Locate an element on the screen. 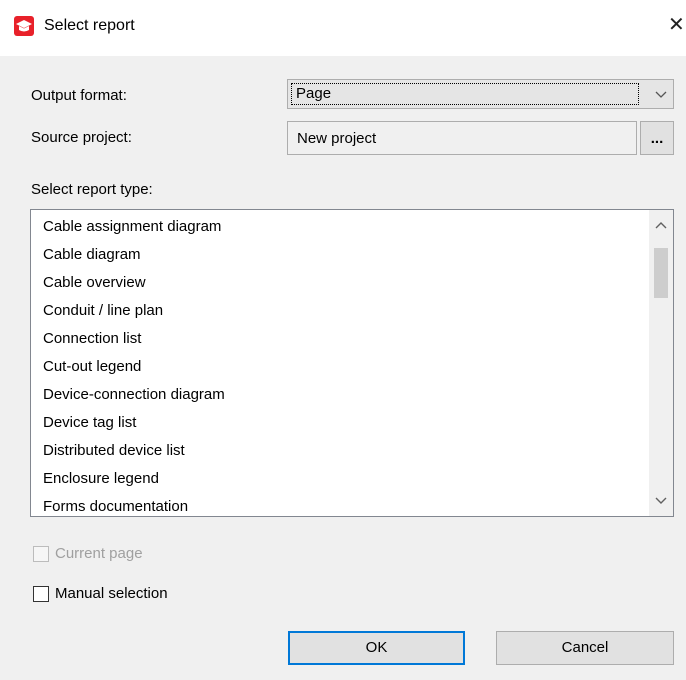 This screenshot has height=680, width=686. list-item: Cable diagram is located at coordinates (92, 255).